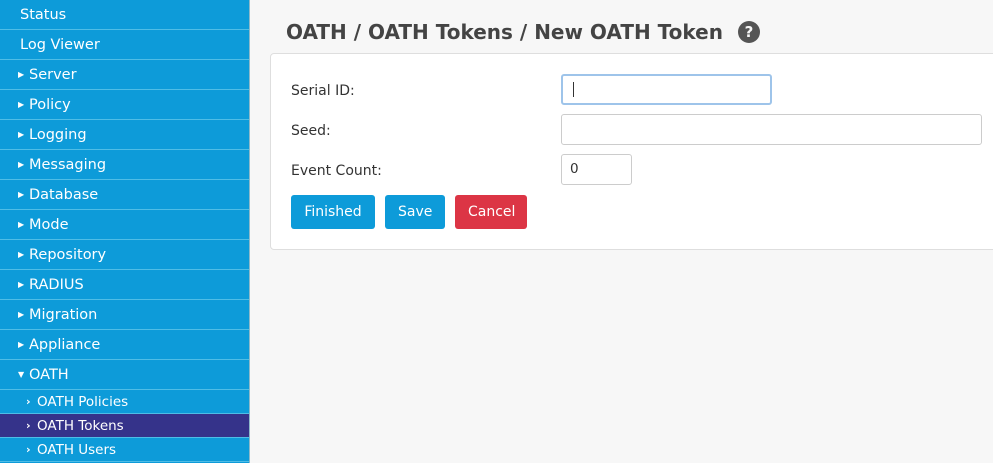 Image resolution: width=993 pixels, height=463 pixels. Describe the element at coordinates (21, 374) in the screenshot. I see `caret-down-icon: ▼` at that location.